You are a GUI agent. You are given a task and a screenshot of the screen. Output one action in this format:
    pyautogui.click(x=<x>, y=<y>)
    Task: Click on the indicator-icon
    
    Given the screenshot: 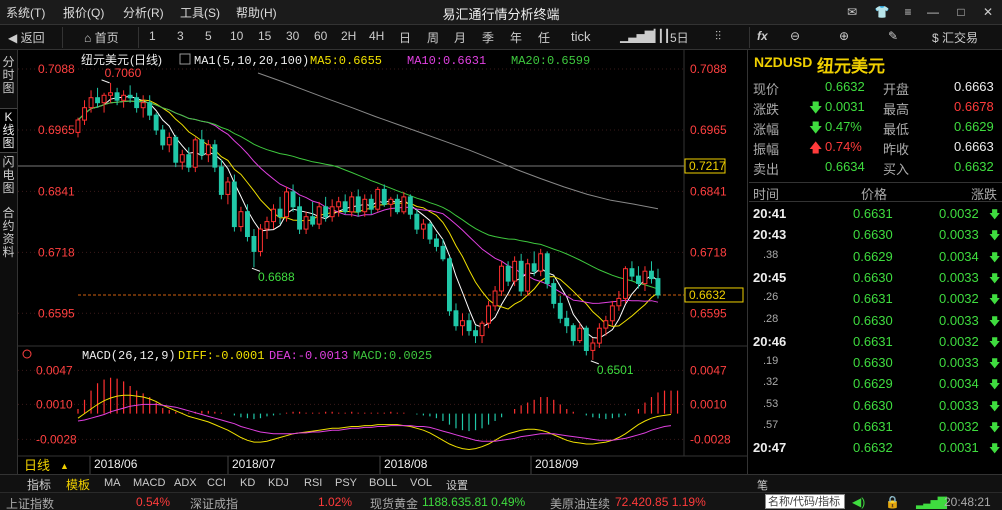 What is the action you would take?
    pyautogui.click(x=185, y=59)
    